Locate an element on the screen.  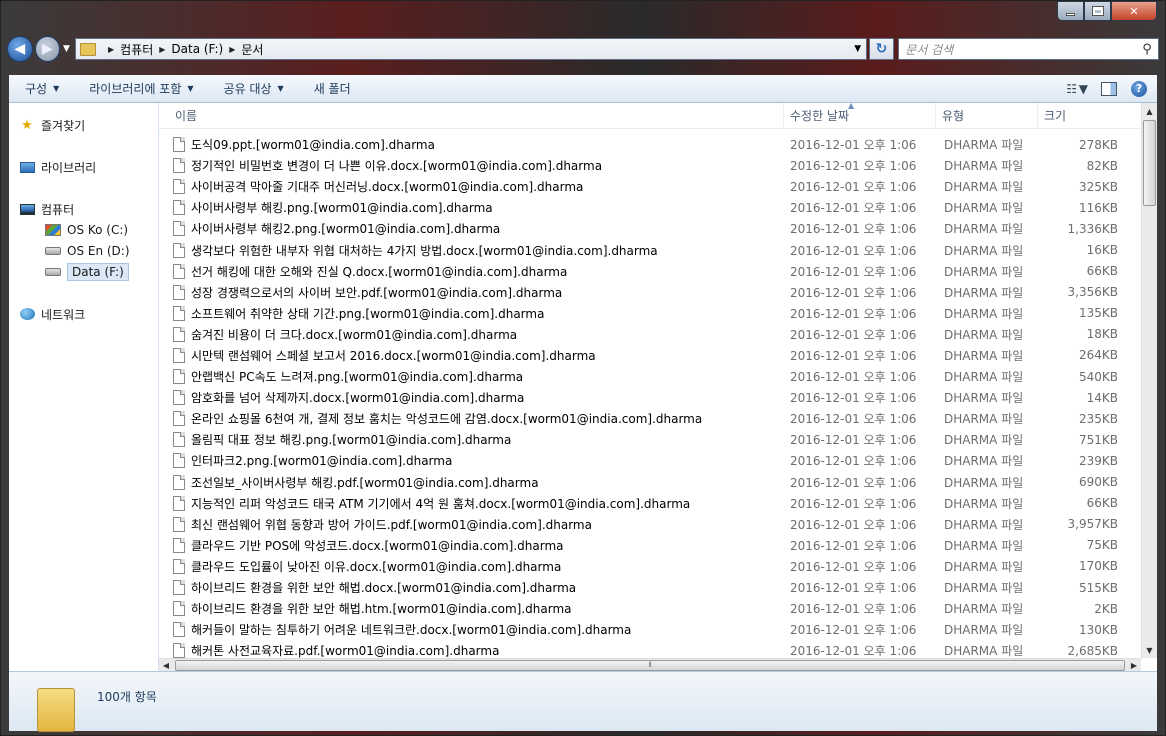
back-button: ◀ is located at coordinates (20, 49).